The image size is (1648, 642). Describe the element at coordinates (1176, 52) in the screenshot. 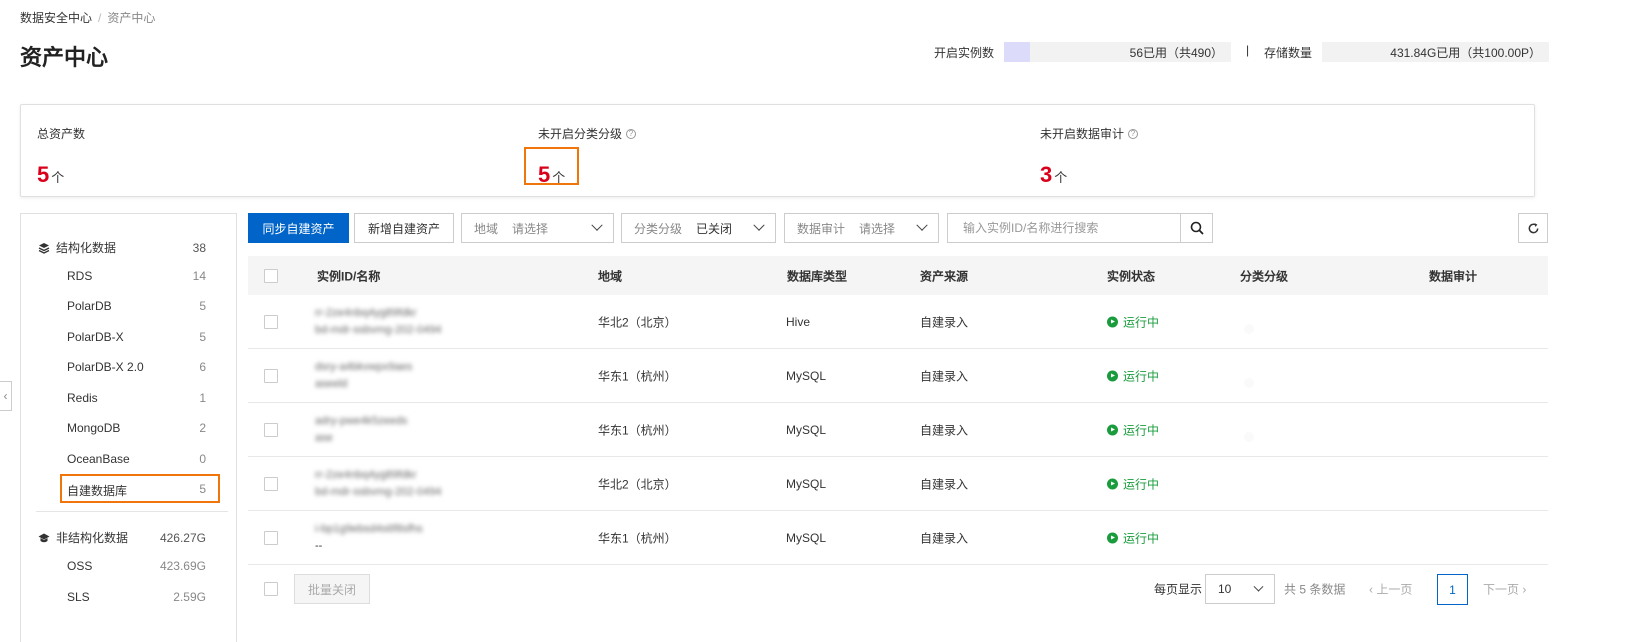

I see `instance-quota-text: 56已用（共490）` at that location.